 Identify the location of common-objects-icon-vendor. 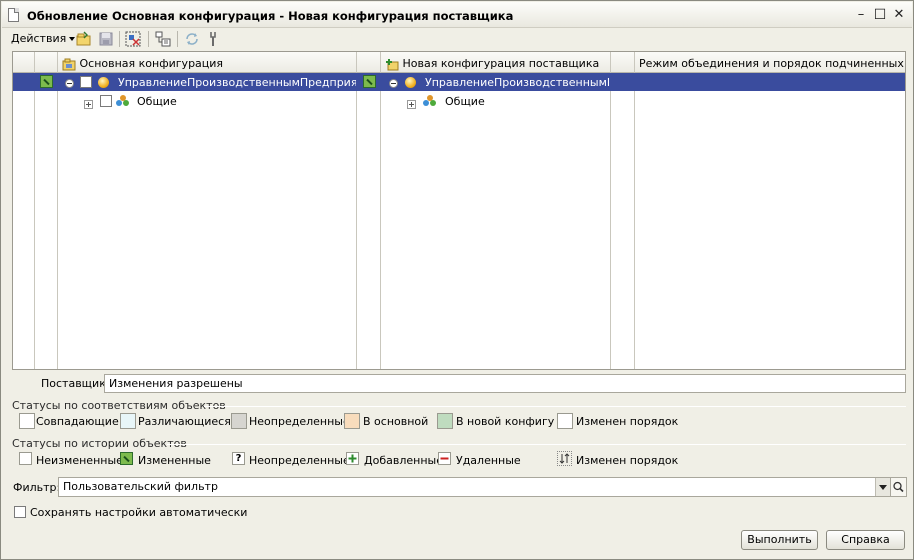
(429, 100).